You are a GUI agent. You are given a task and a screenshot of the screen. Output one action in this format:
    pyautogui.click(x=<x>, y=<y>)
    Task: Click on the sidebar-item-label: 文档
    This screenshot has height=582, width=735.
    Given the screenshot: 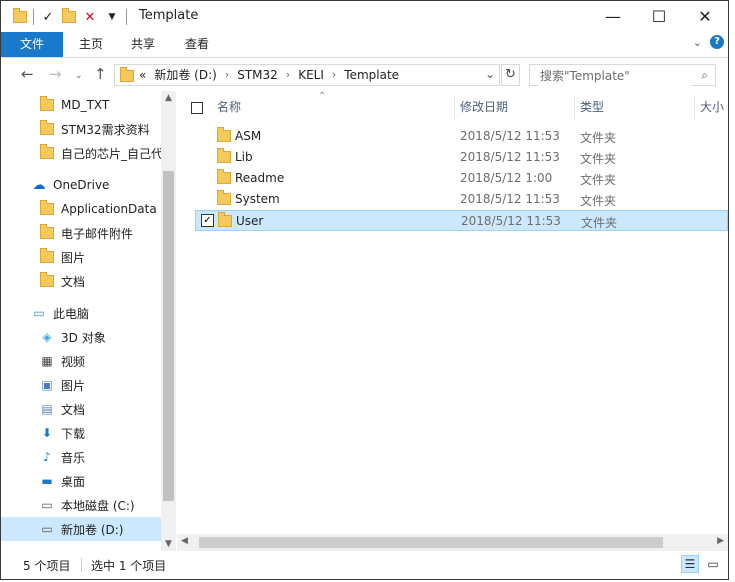 What is the action you would take?
    pyautogui.click(x=73, y=281)
    